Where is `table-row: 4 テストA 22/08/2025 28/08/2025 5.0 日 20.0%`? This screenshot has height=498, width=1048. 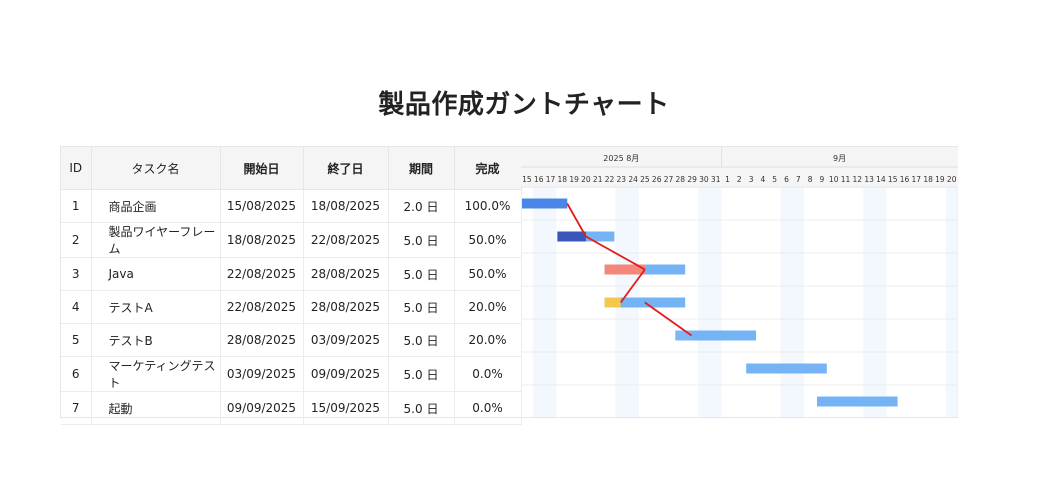
table-row: 4 テストA 22/08/2025 28/08/2025 5.0 日 20.0% is located at coordinates (291, 307).